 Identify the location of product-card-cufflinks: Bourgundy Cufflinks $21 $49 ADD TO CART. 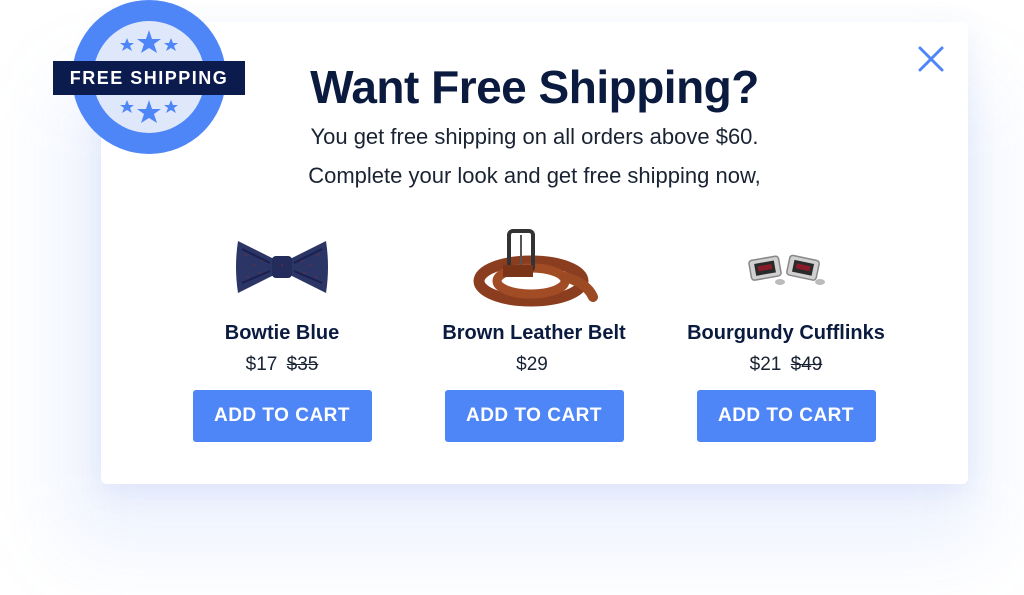
(786, 332).